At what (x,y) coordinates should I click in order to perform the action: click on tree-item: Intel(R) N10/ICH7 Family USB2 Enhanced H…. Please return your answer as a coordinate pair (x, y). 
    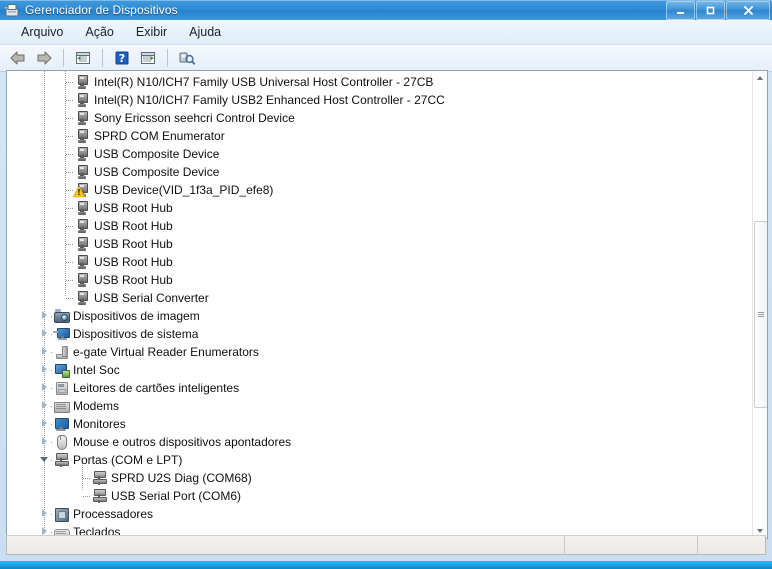
    Looking at the image, I should click on (380, 100).